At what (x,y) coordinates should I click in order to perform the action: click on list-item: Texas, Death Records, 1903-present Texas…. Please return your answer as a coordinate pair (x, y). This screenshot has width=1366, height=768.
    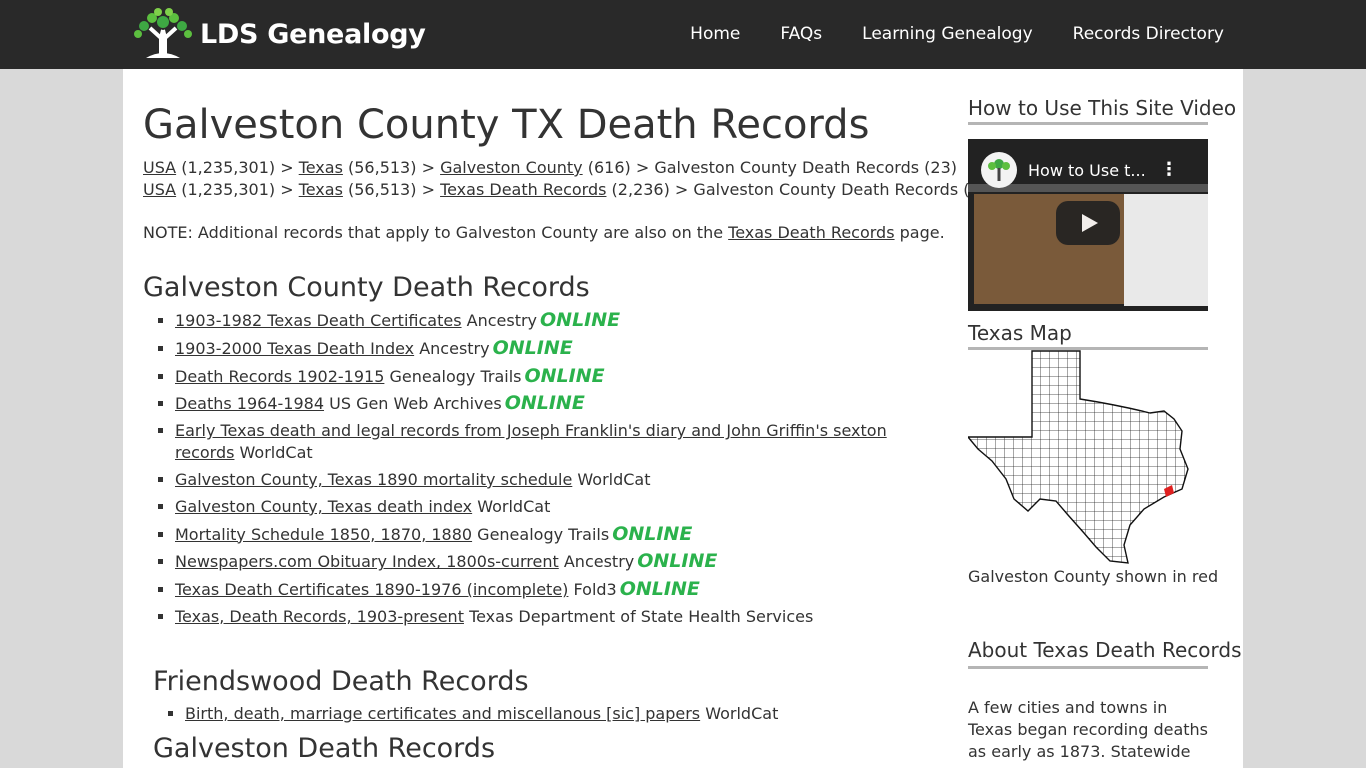
    Looking at the image, I should click on (549, 617).